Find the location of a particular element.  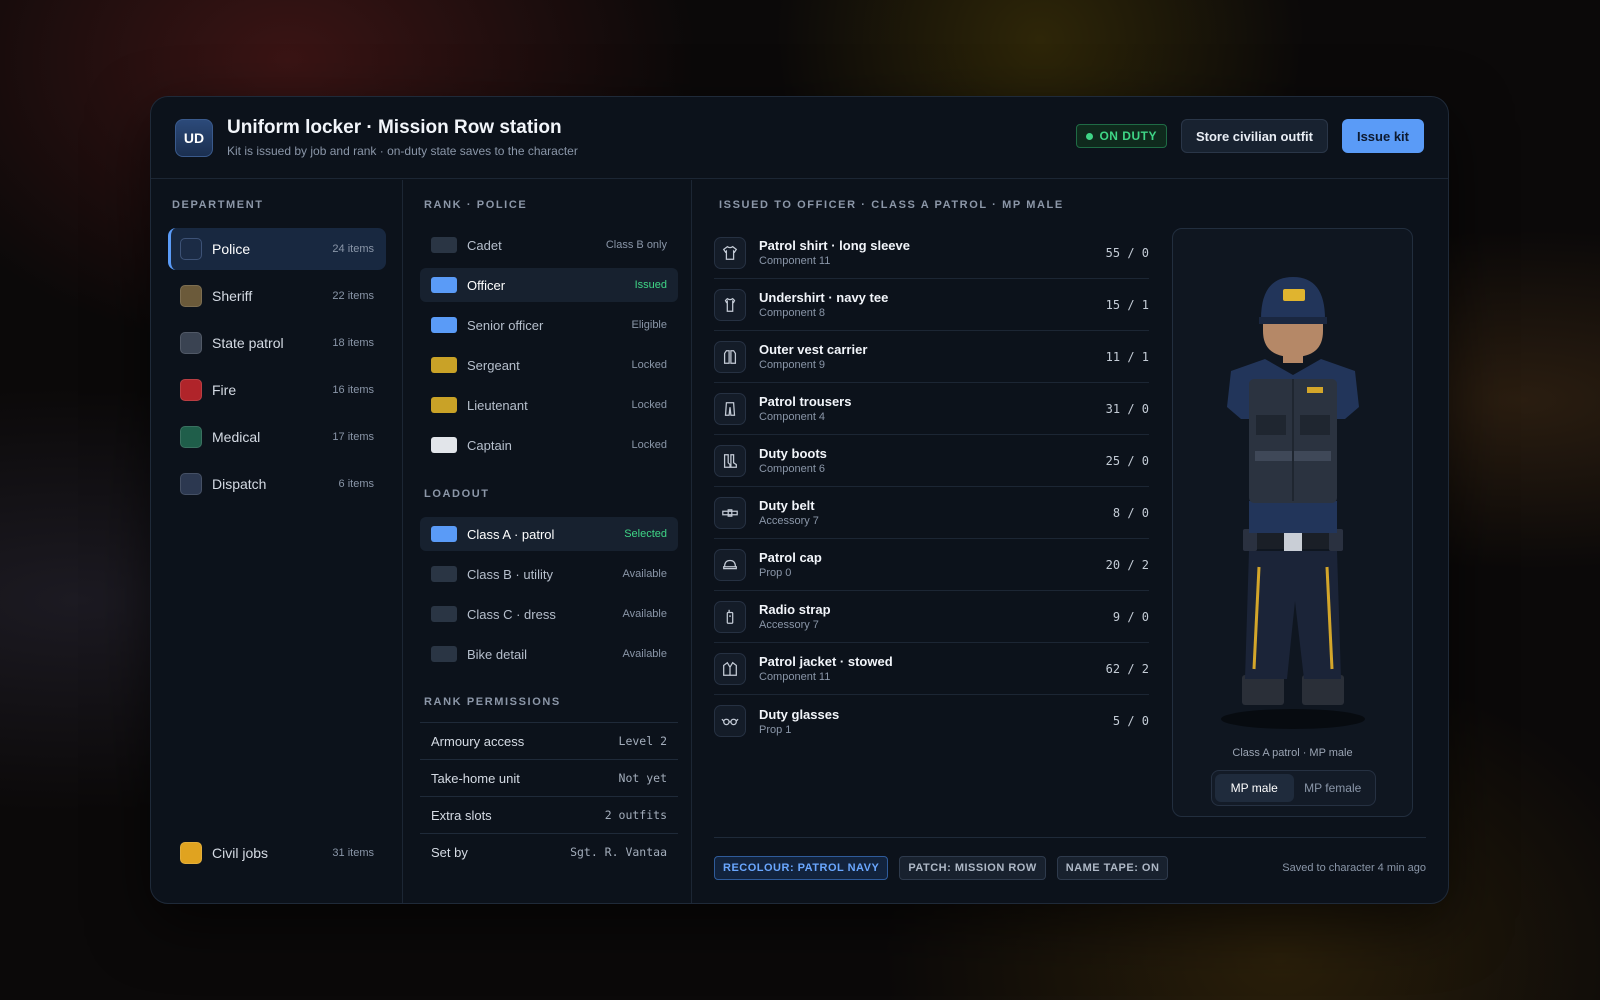

rank-item-cadet: Cadet Class B only is located at coordinates (549, 245).